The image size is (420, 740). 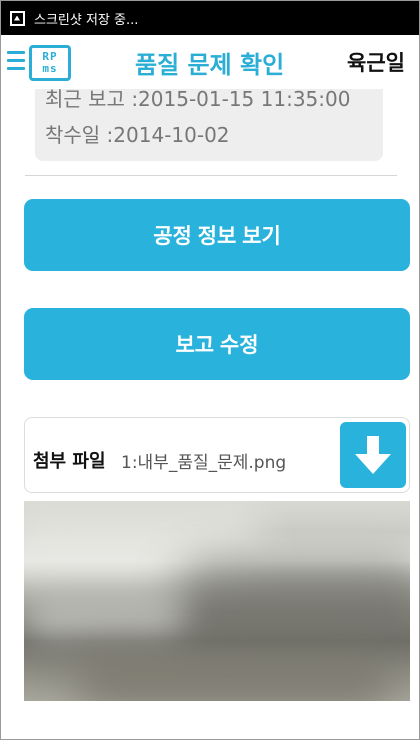 What do you see at coordinates (198, 99) in the screenshot?
I see `last-report-text: 최근 보고 :2015-01-15 11:35:00` at bounding box center [198, 99].